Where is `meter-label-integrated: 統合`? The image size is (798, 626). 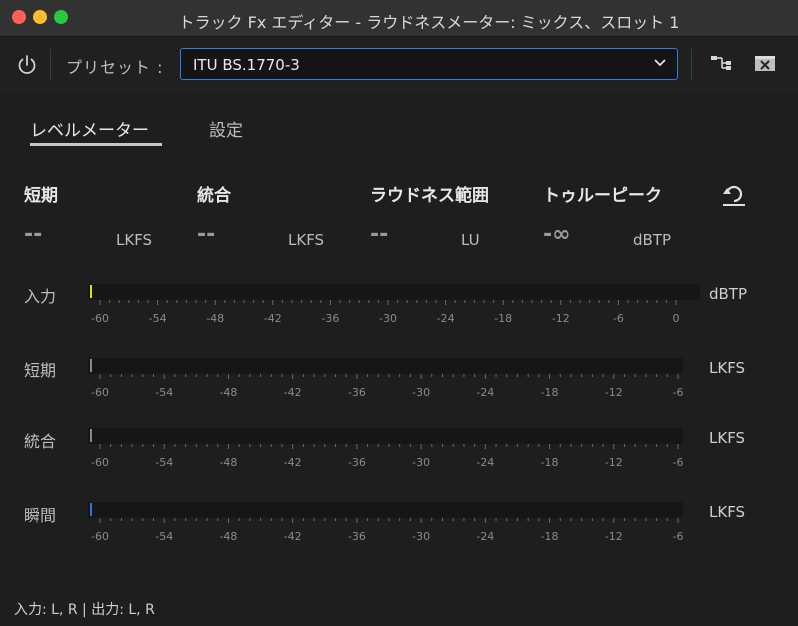 meter-label-integrated: 統合 is located at coordinates (40, 441).